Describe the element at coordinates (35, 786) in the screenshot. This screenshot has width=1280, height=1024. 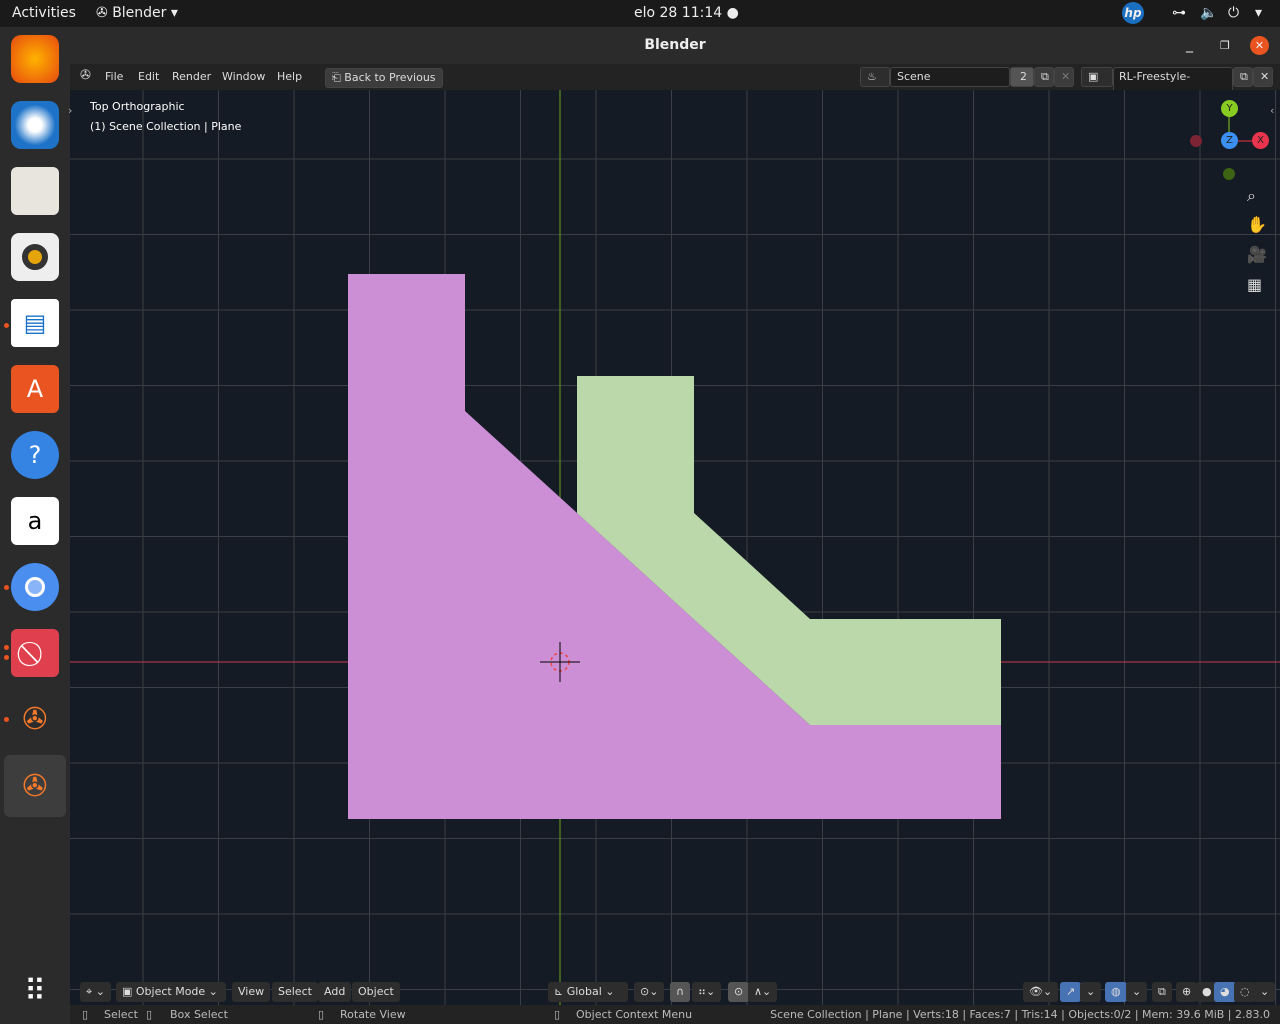
I see `blender-active-icon: ✇` at that location.